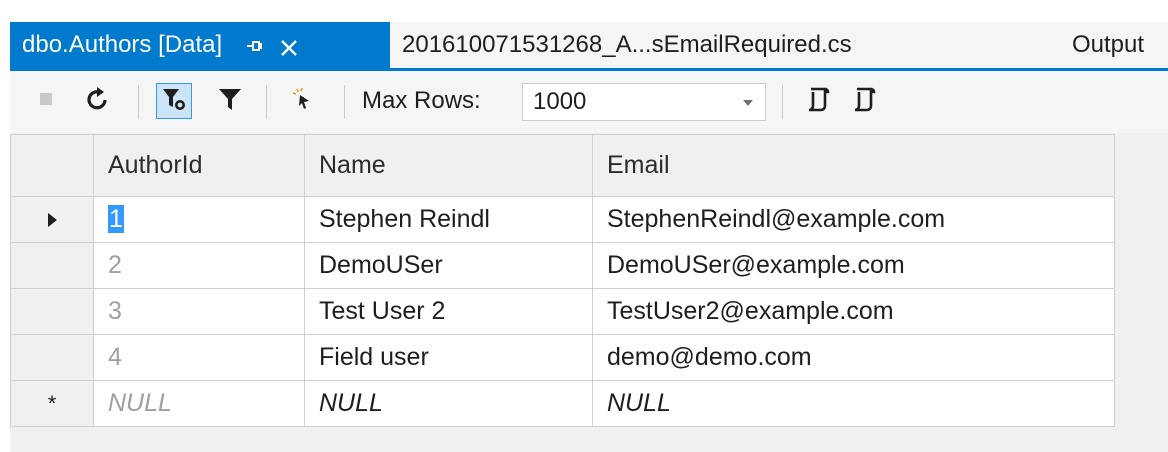  I want to click on pin-icon, so click(254, 45).